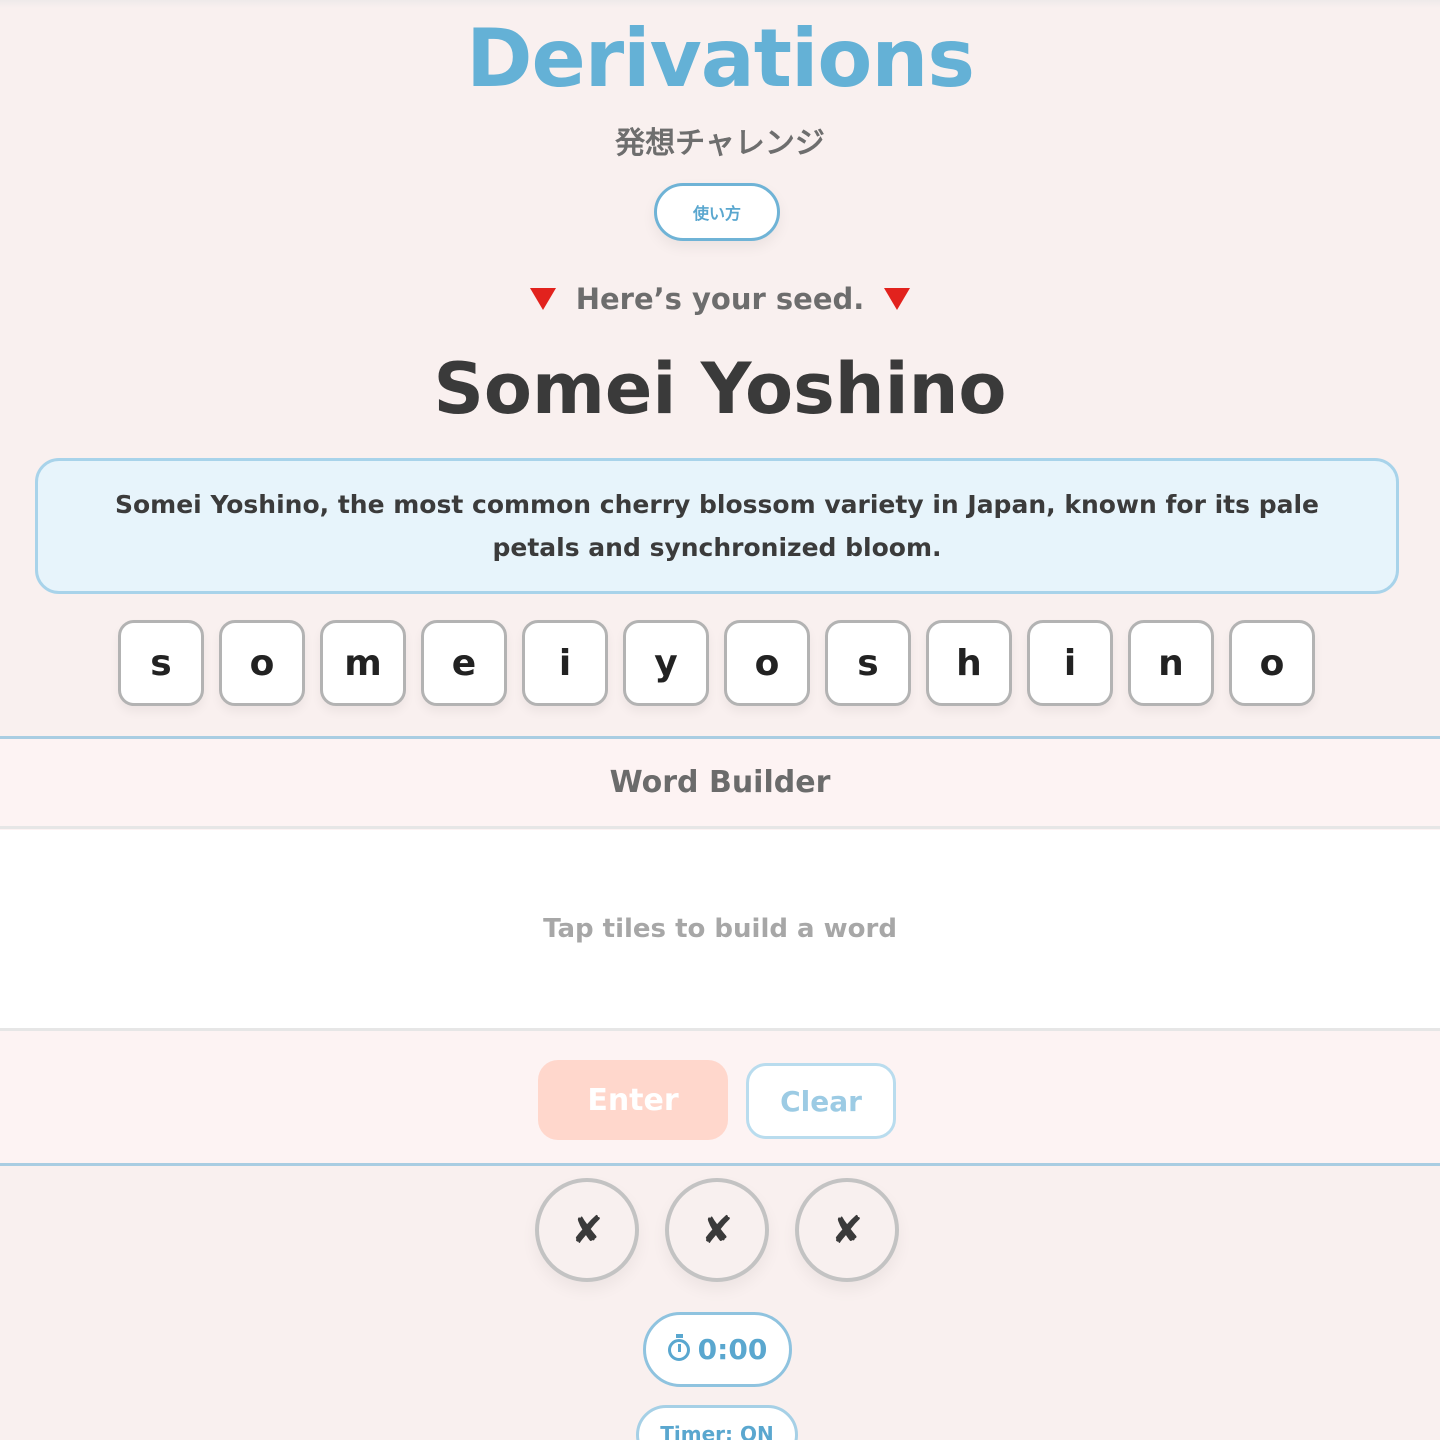  Describe the element at coordinates (720, 58) in the screenshot. I see `app-title: Derivations` at that location.